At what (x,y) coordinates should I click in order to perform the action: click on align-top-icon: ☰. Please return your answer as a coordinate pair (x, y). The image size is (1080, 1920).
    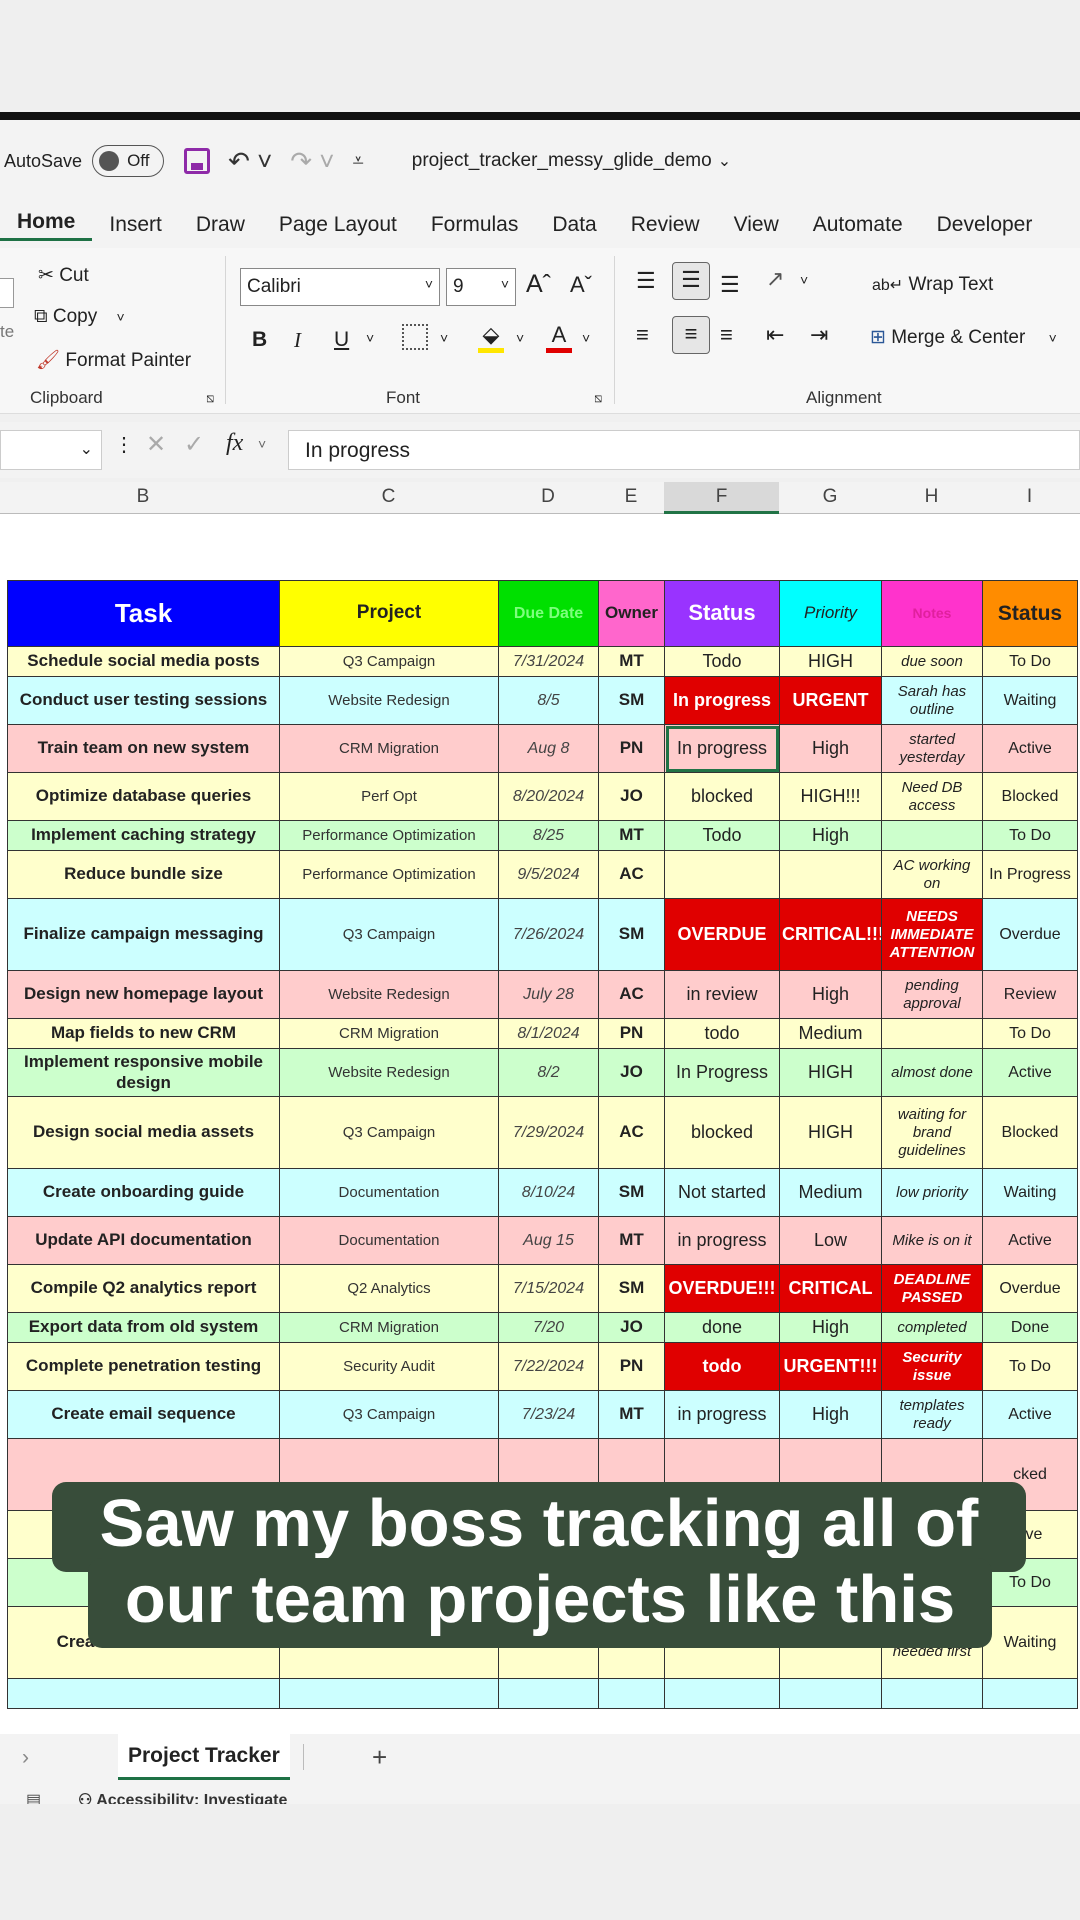
    Looking at the image, I should click on (646, 281).